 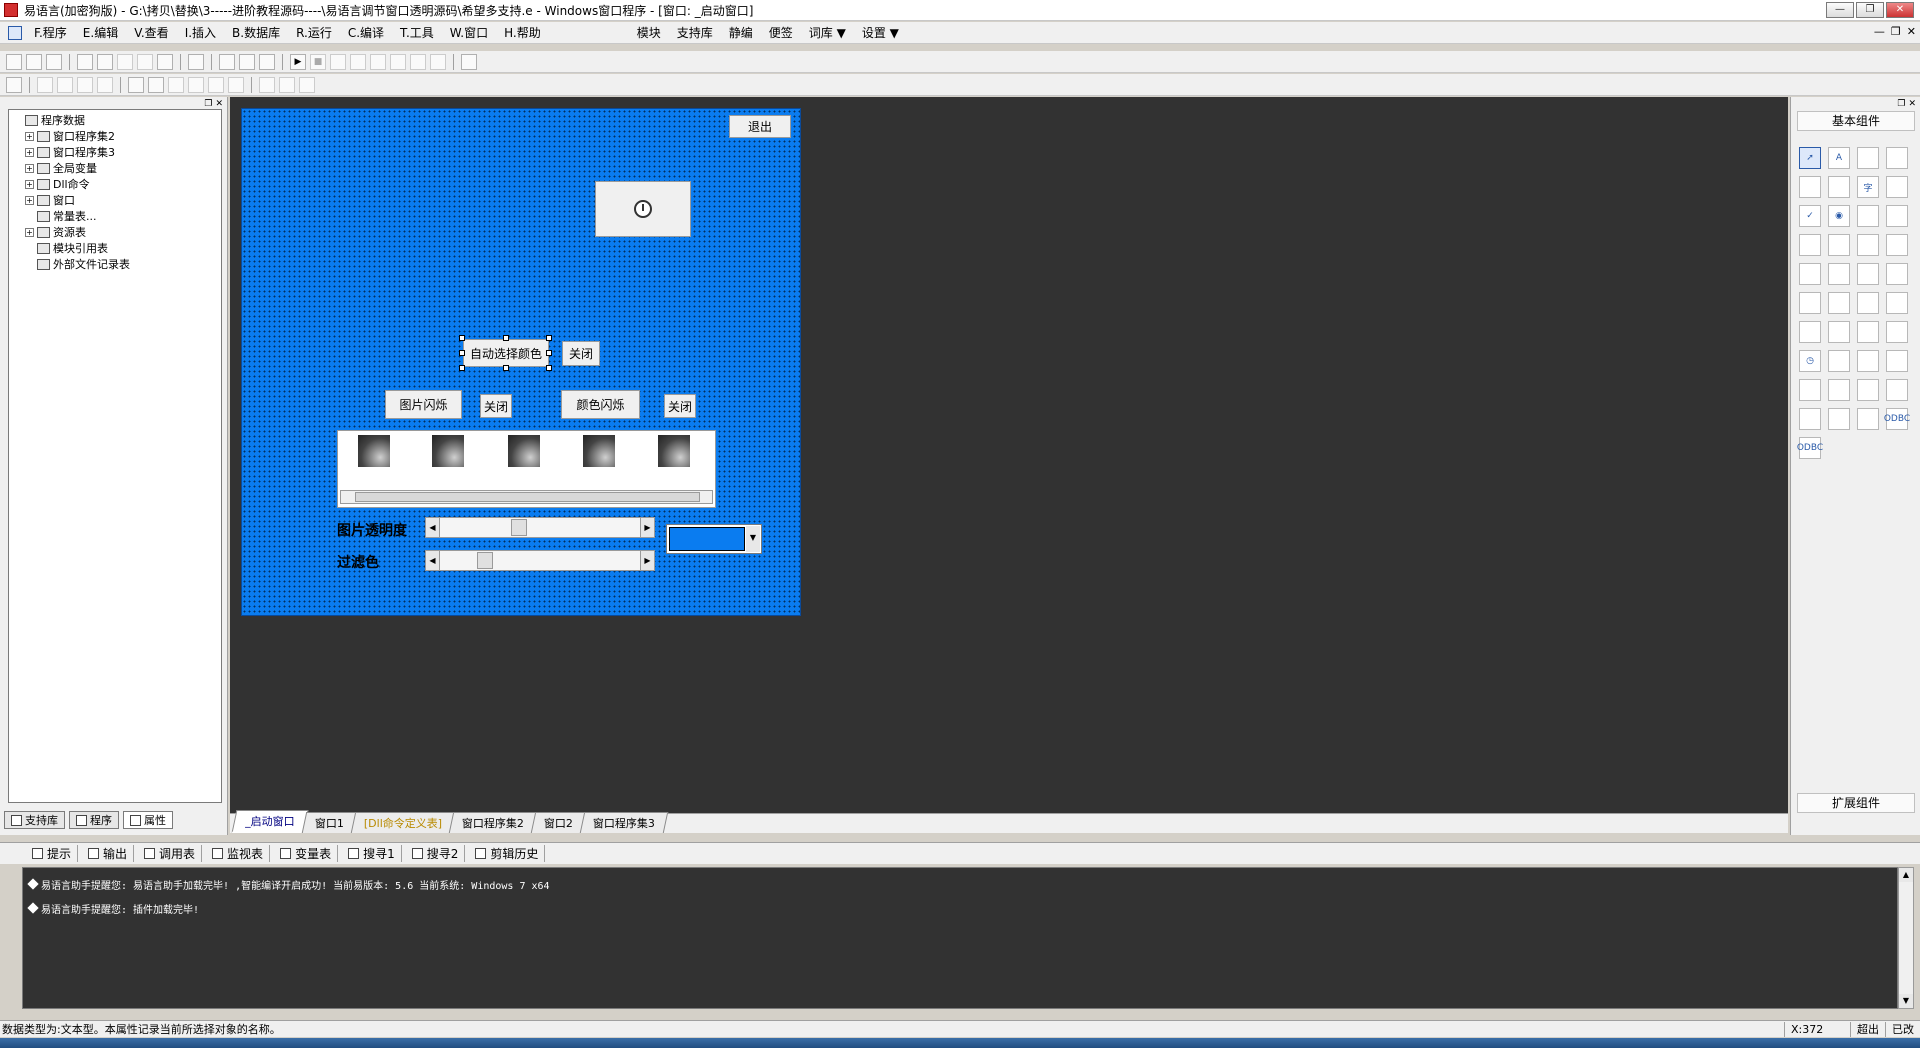 What do you see at coordinates (329, 822) in the screenshot?
I see `tab-window1: 窗口1` at bounding box center [329, 822].